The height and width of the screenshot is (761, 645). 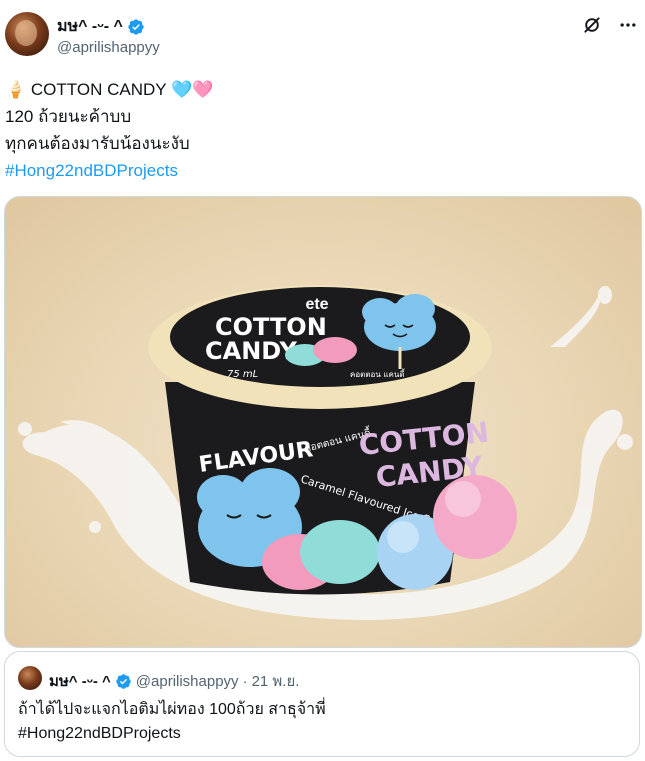 What do you see at coordinates (316, 304) in the screenshot?
I see `lid-brand-logo: ete` at bounding box center [316, 304].